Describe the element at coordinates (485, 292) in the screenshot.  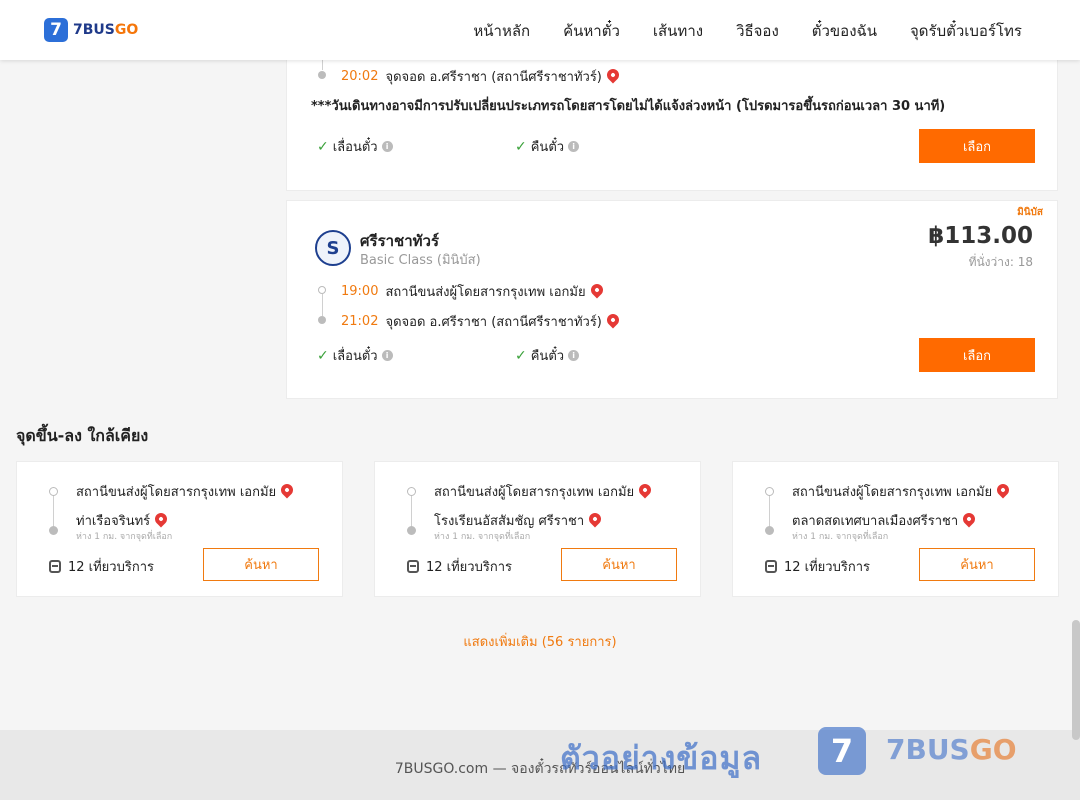
I see `depart-stop: สถานีขนส่งผู้โดยสารกรุงเทพ เอกมัย` at that location.